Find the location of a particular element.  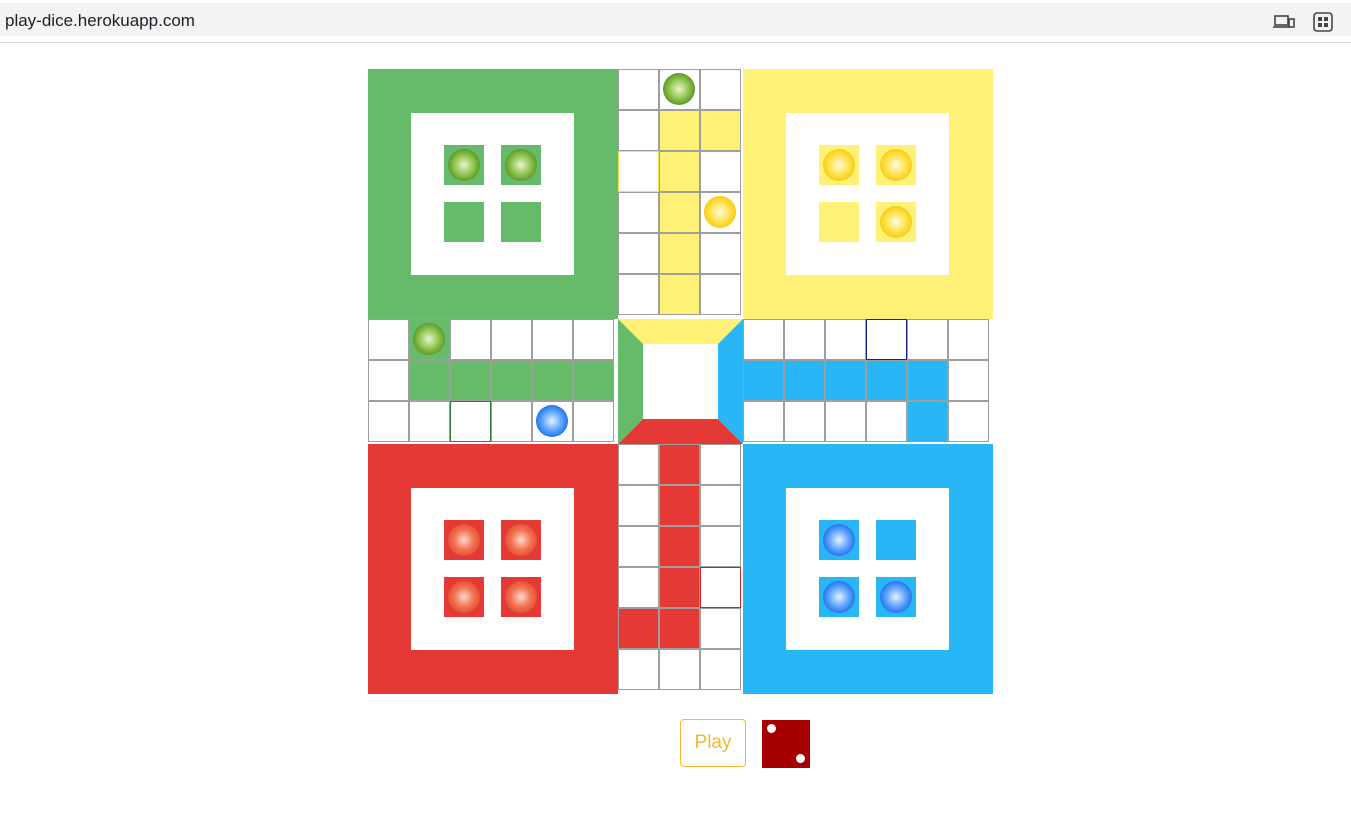

yellow-home-yard is located at coordinates (867, 194).